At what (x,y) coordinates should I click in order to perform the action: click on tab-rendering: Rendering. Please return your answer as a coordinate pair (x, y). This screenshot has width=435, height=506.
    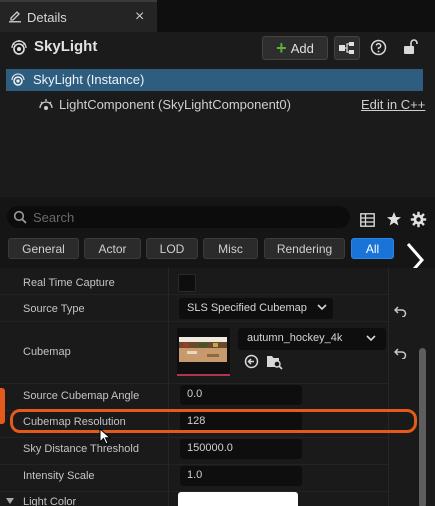
    Looking at the image, I should click on (304, 248).